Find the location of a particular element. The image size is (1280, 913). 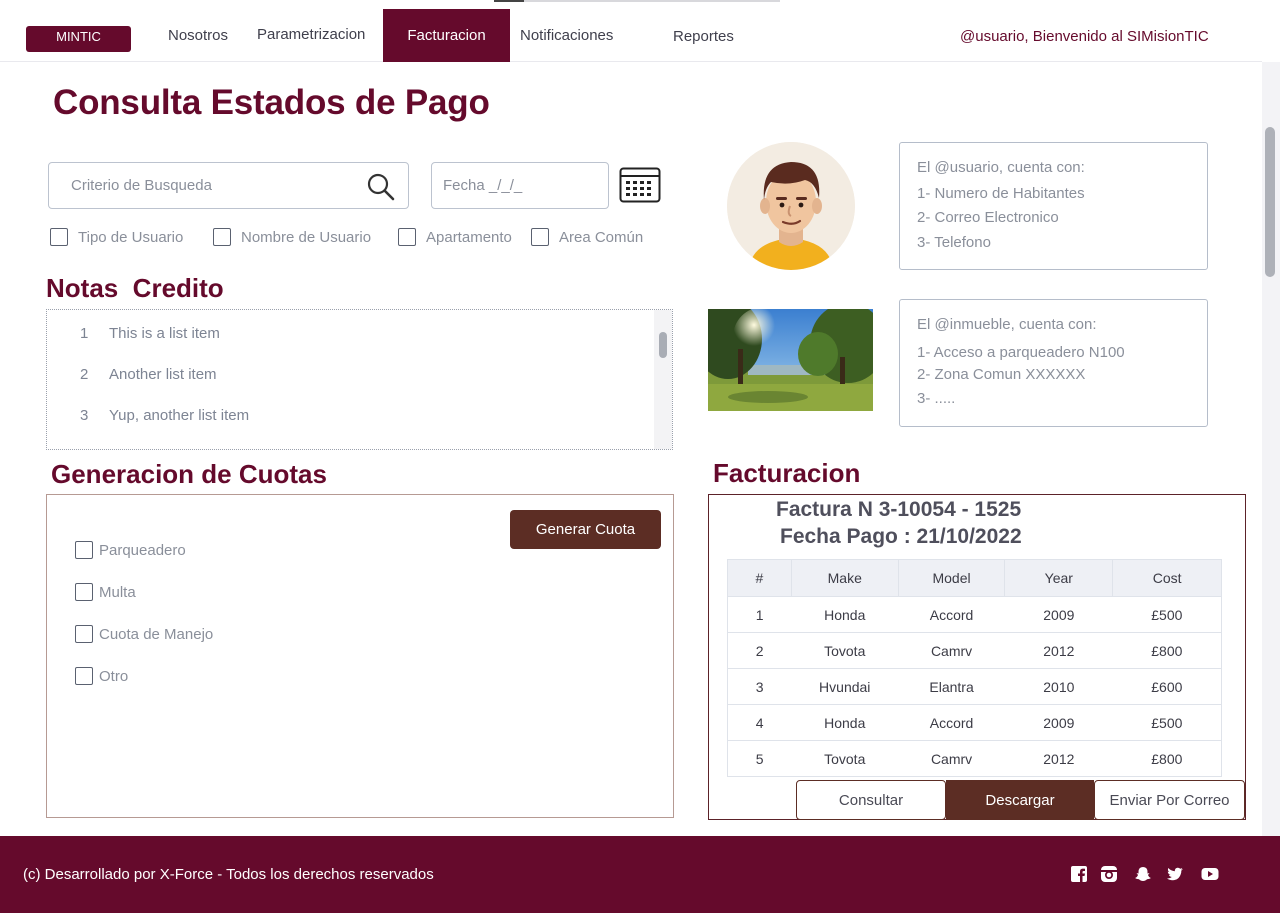

park-image is located at coordinates (790, 360).